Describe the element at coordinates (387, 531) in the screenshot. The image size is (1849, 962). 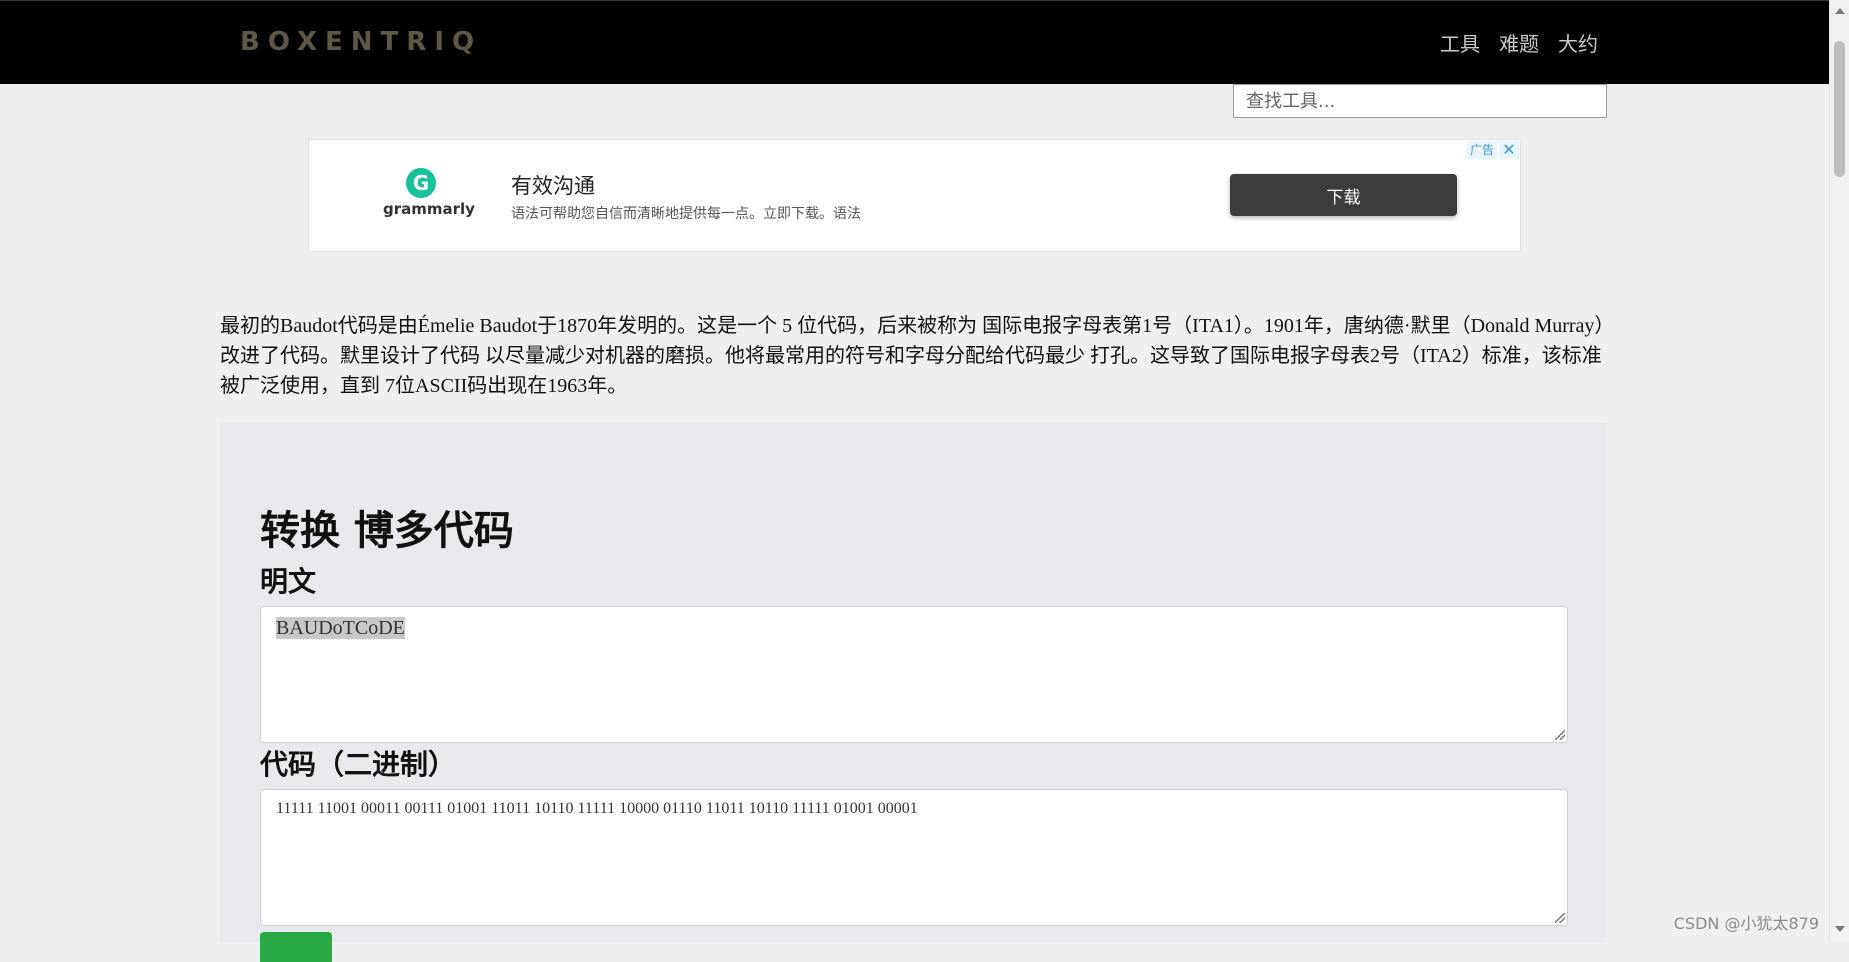
I see `converter-title: 转换 博多代码` at that location.